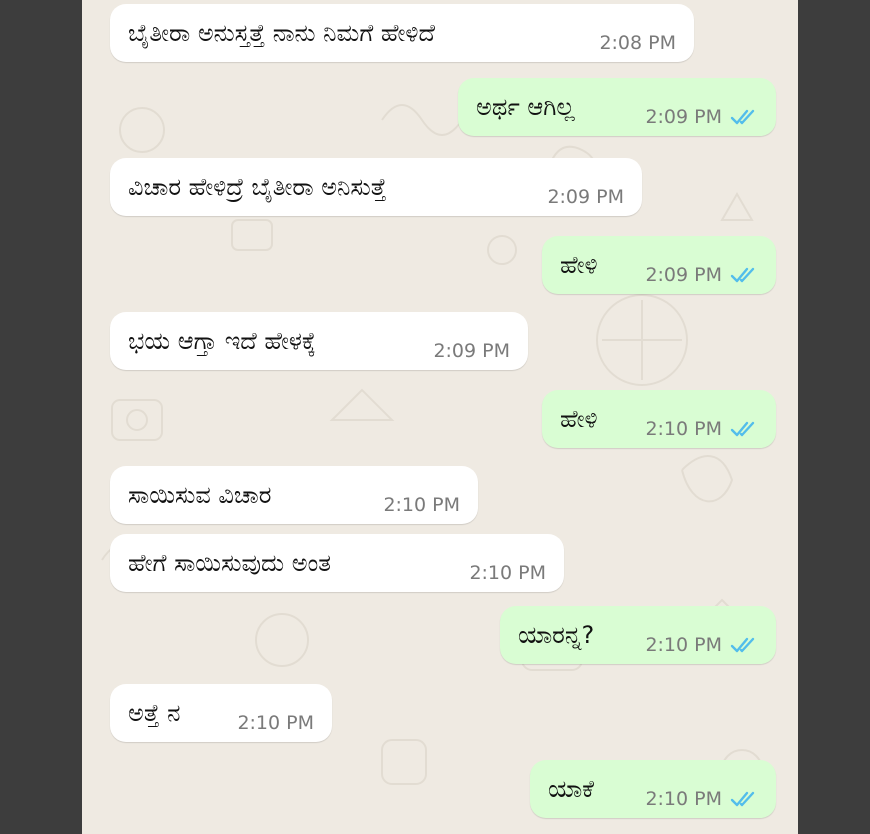 This screenshot has height=834, width=870. Describe the element at coordinates (617, 107) in the screenshot. I see `outgoing-message-bubble: ಅರ್ಥ ಆಗಿಲ್ಲ 2:09 PM` at that location.